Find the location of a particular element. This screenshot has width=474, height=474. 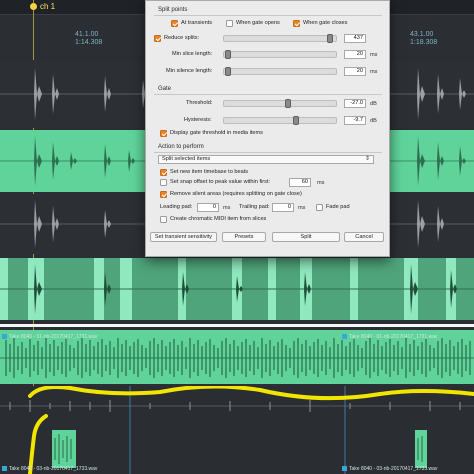

action-select-value: Split selected items is located at coordinates (186, 159).